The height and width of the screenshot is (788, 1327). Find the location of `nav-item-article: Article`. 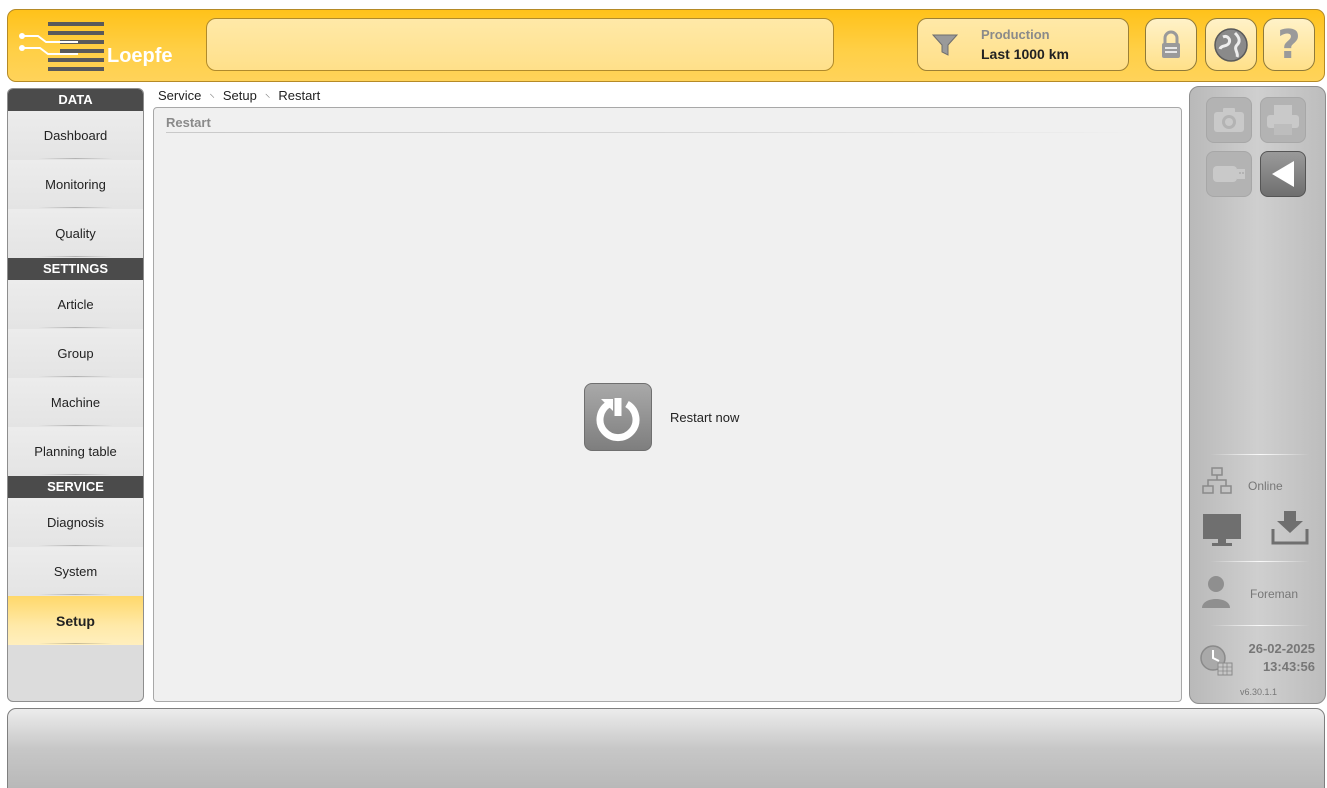

nav-item-article: Article is located at coordinates (75, 304).